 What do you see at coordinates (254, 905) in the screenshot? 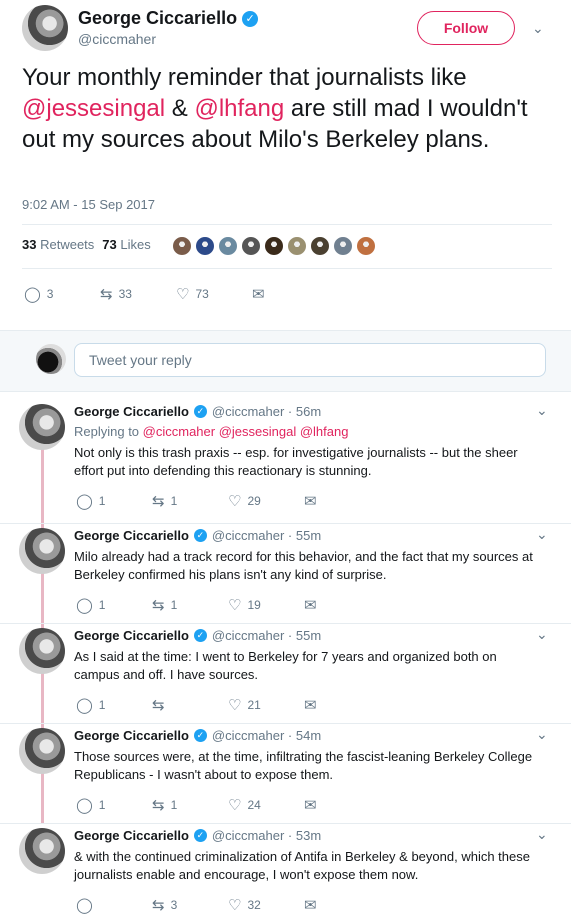
I see `like-count: 32` at bounding box center [254, 905].